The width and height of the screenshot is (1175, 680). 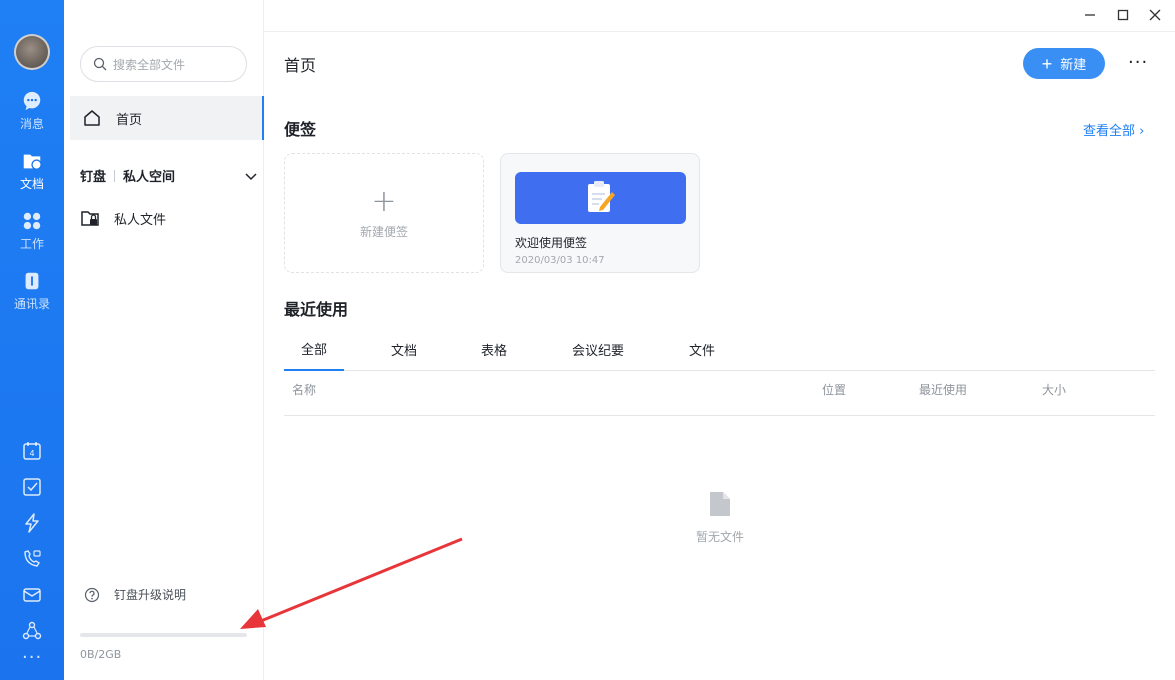 What do you see at coordinates (560, 260) in the screenshot?
I see `note-timestamp: 2020/03/03 10:47` at bounding box center [560, 260].